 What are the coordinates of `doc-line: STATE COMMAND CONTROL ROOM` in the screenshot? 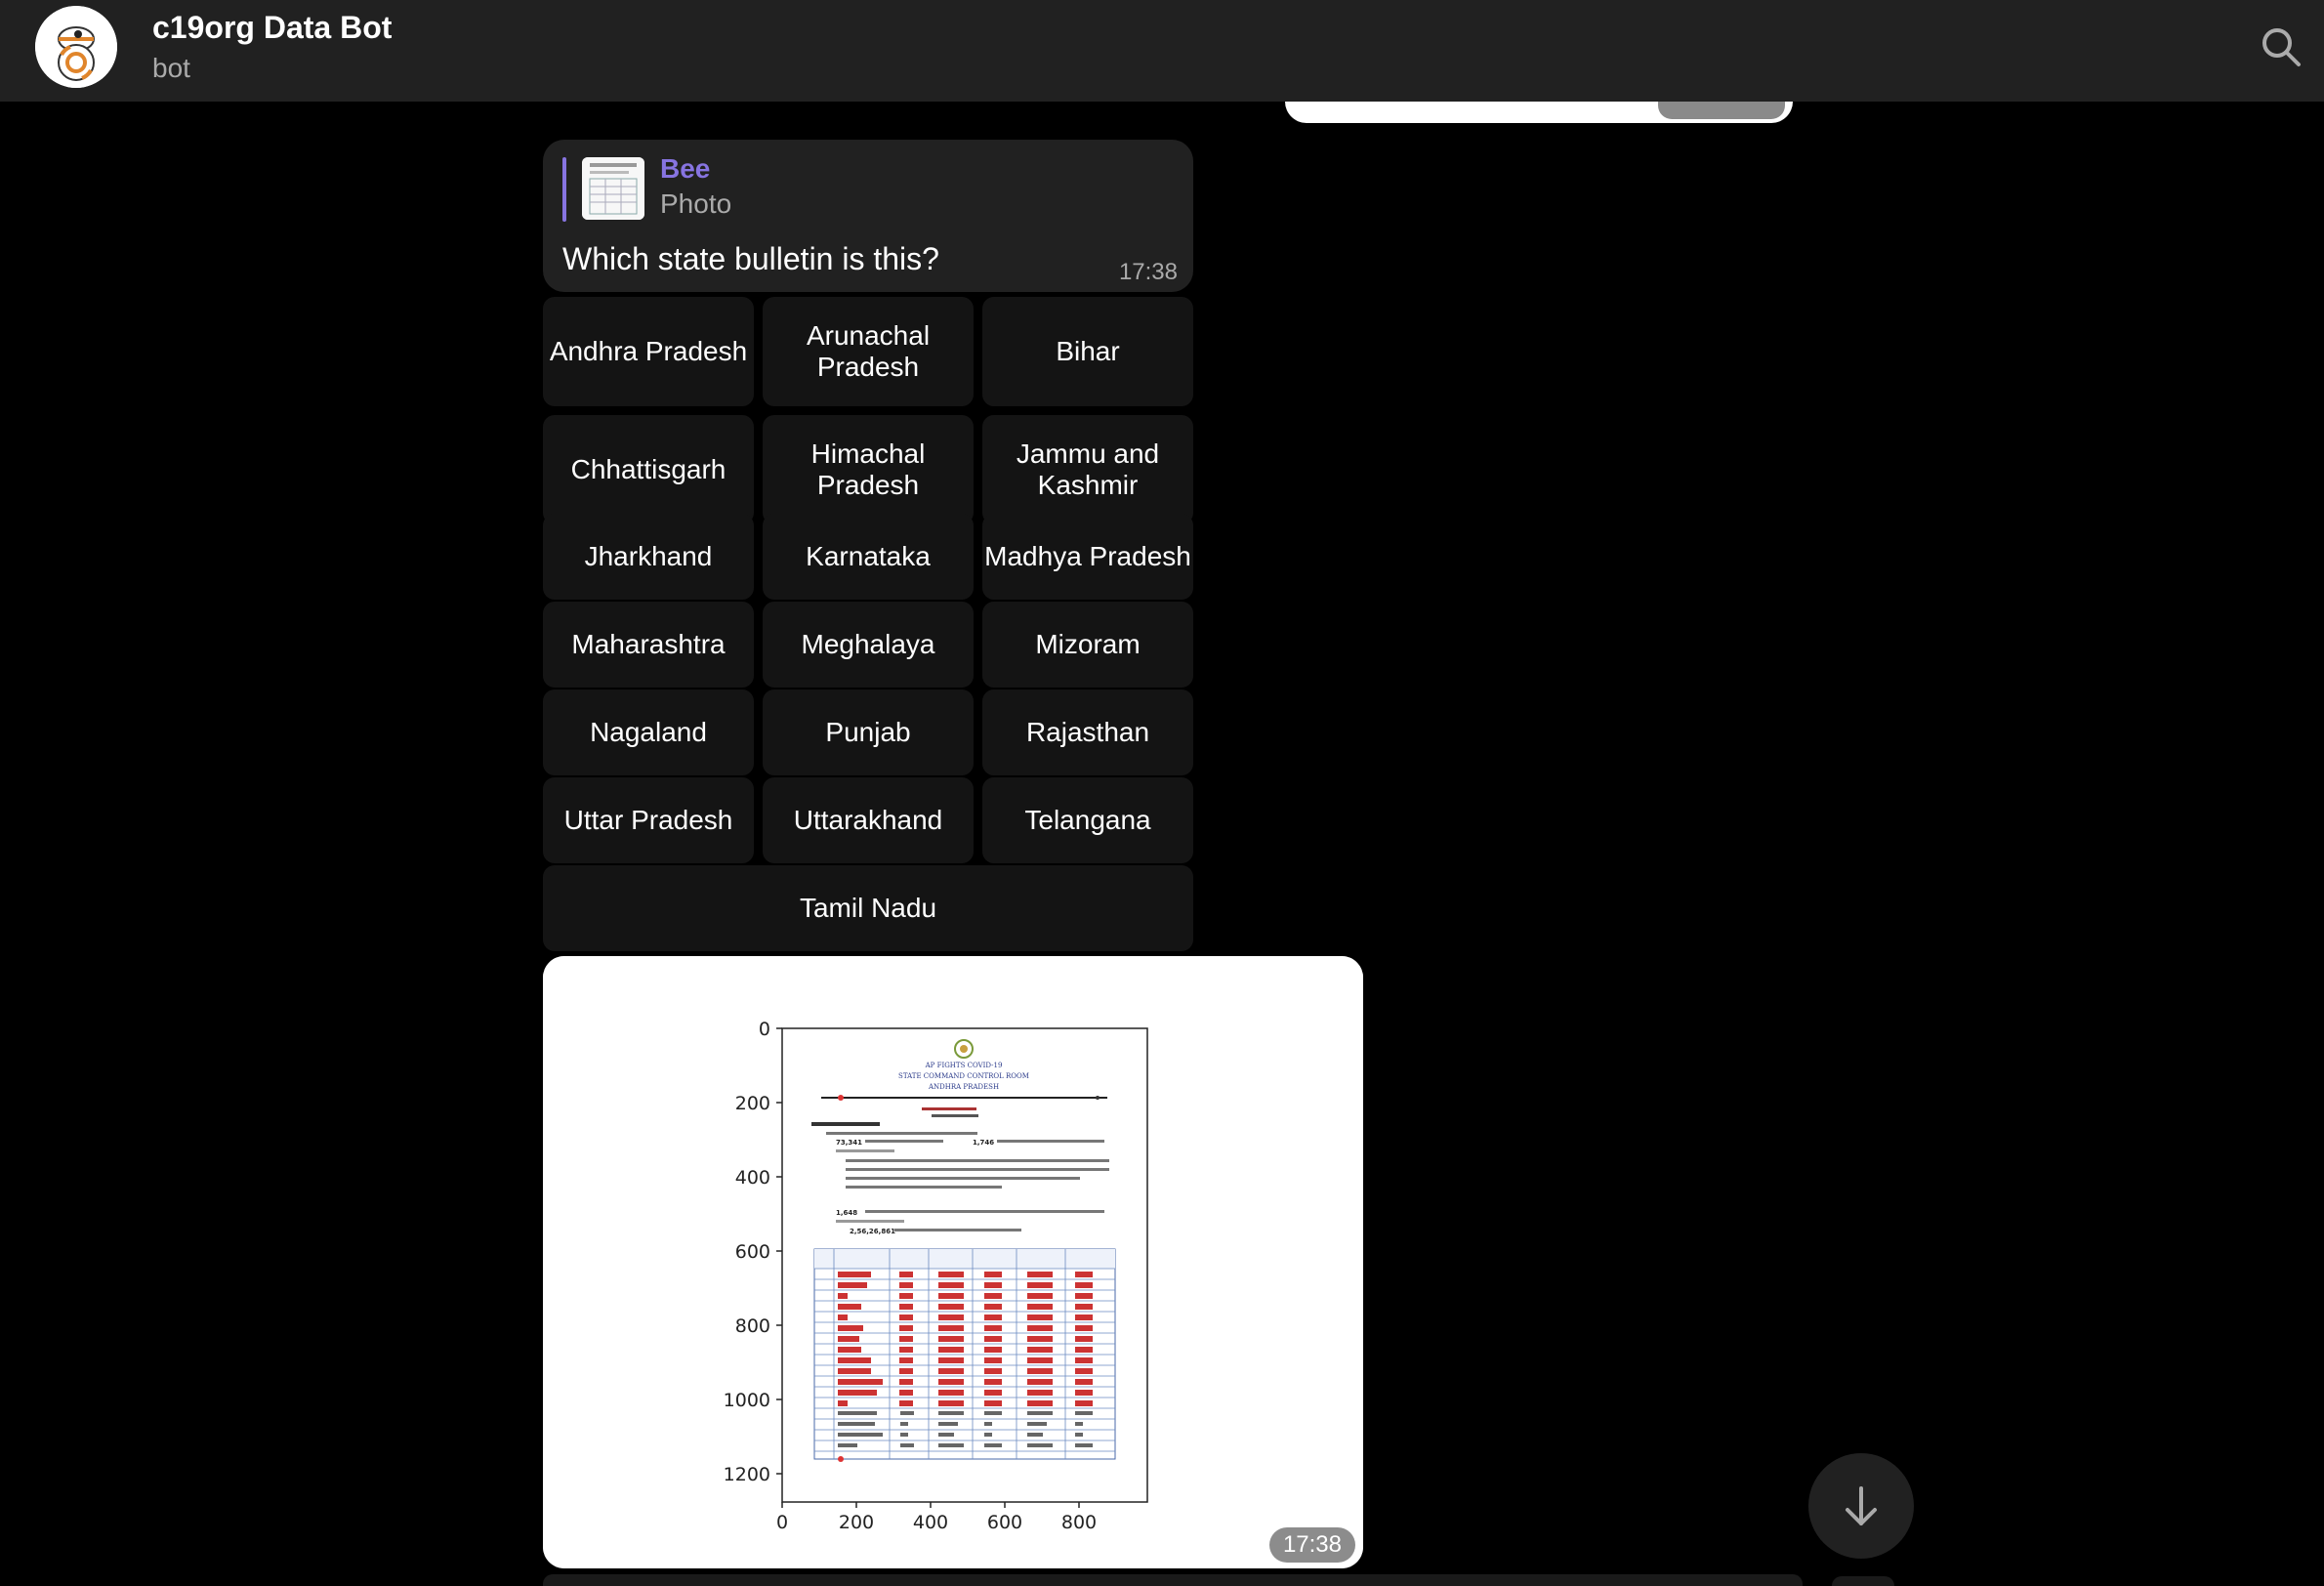 It's located at (964, 1076).